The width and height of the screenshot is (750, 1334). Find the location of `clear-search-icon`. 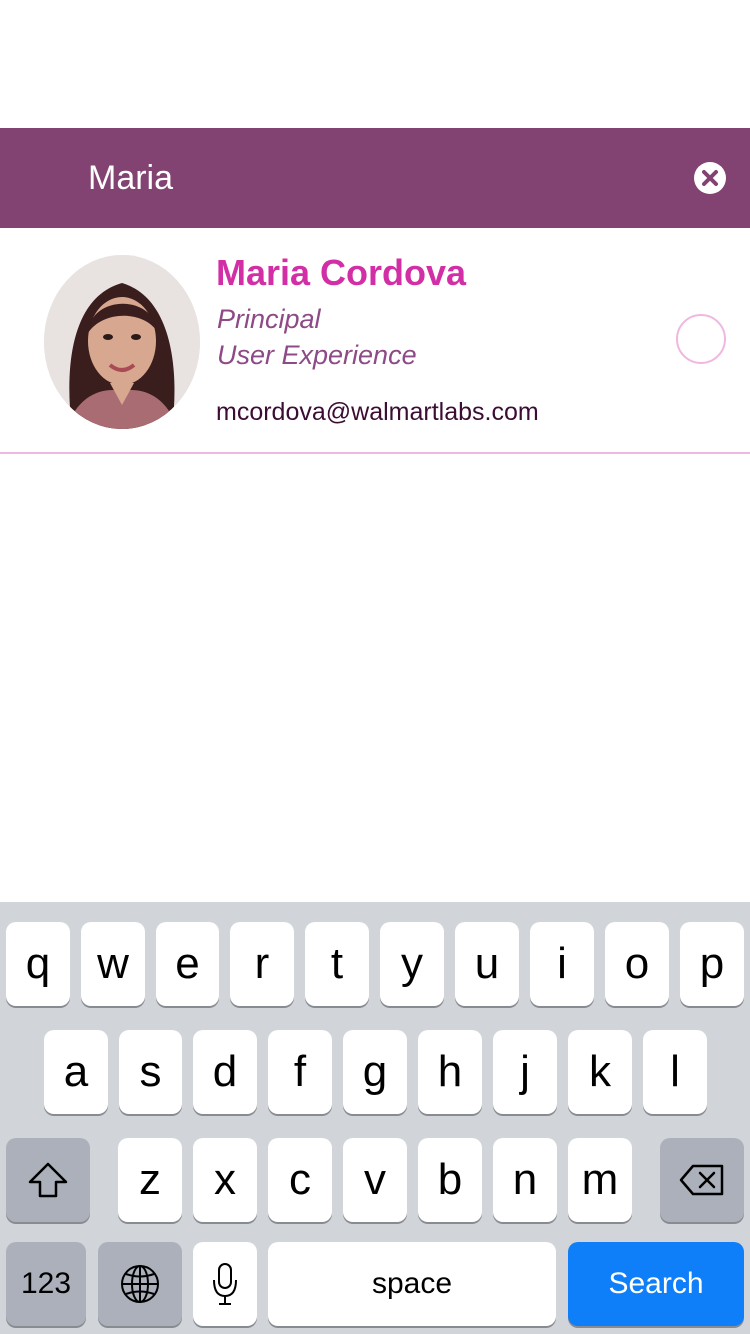

clear-search-icon is located at coordinates (710, 178).